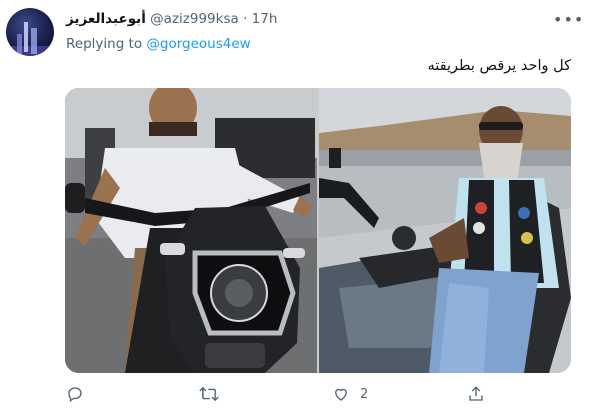 The image size is (603, 414). What do you see at coordinates (198, 44) in the screenshot?
I see `mention-link: @gorgeous4ew` at bounding box center [198, 44].